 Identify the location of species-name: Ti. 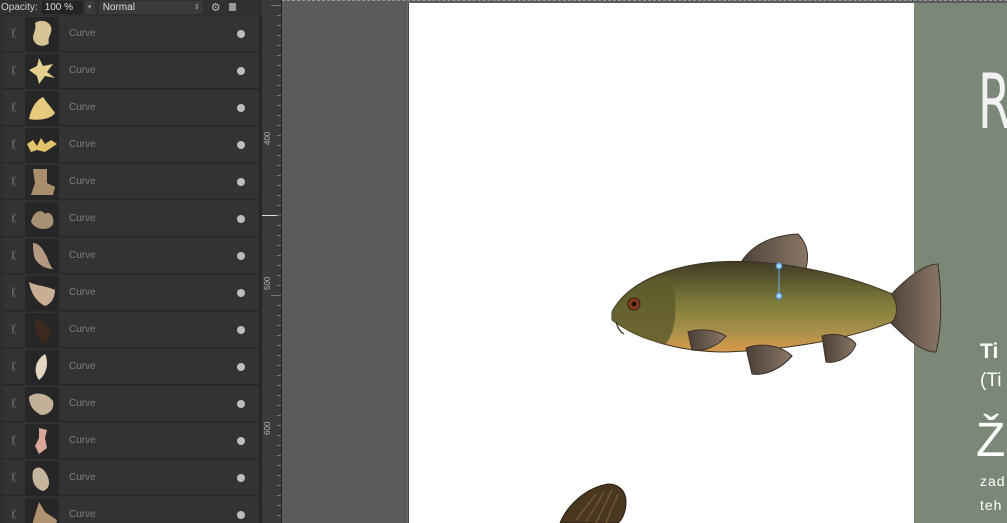
(989, 351).